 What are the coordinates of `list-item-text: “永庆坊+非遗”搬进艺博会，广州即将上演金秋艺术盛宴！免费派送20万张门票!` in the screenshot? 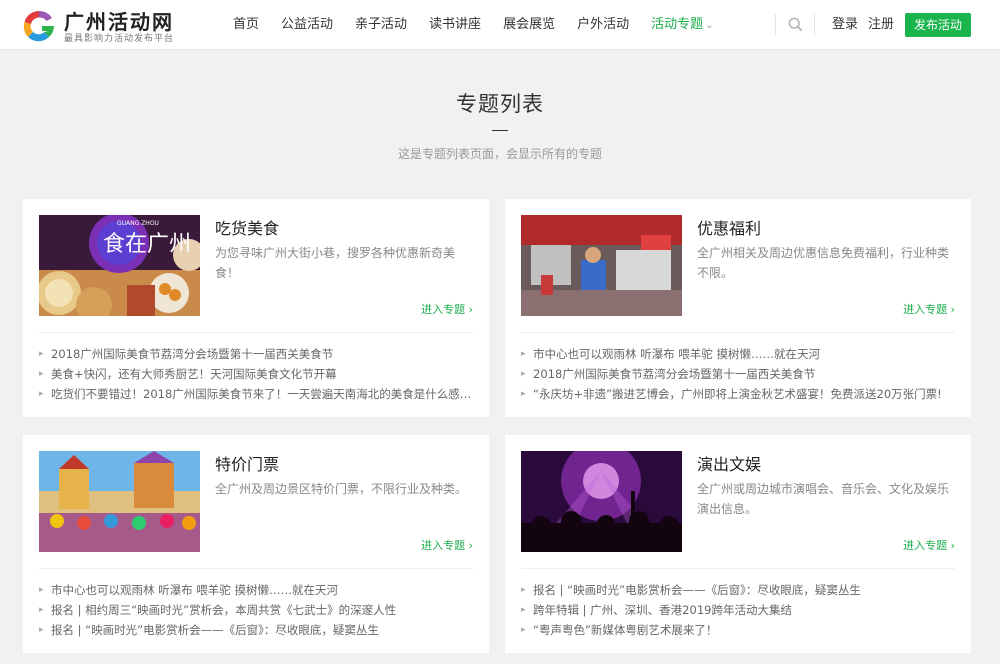 It's located at (737, 394).